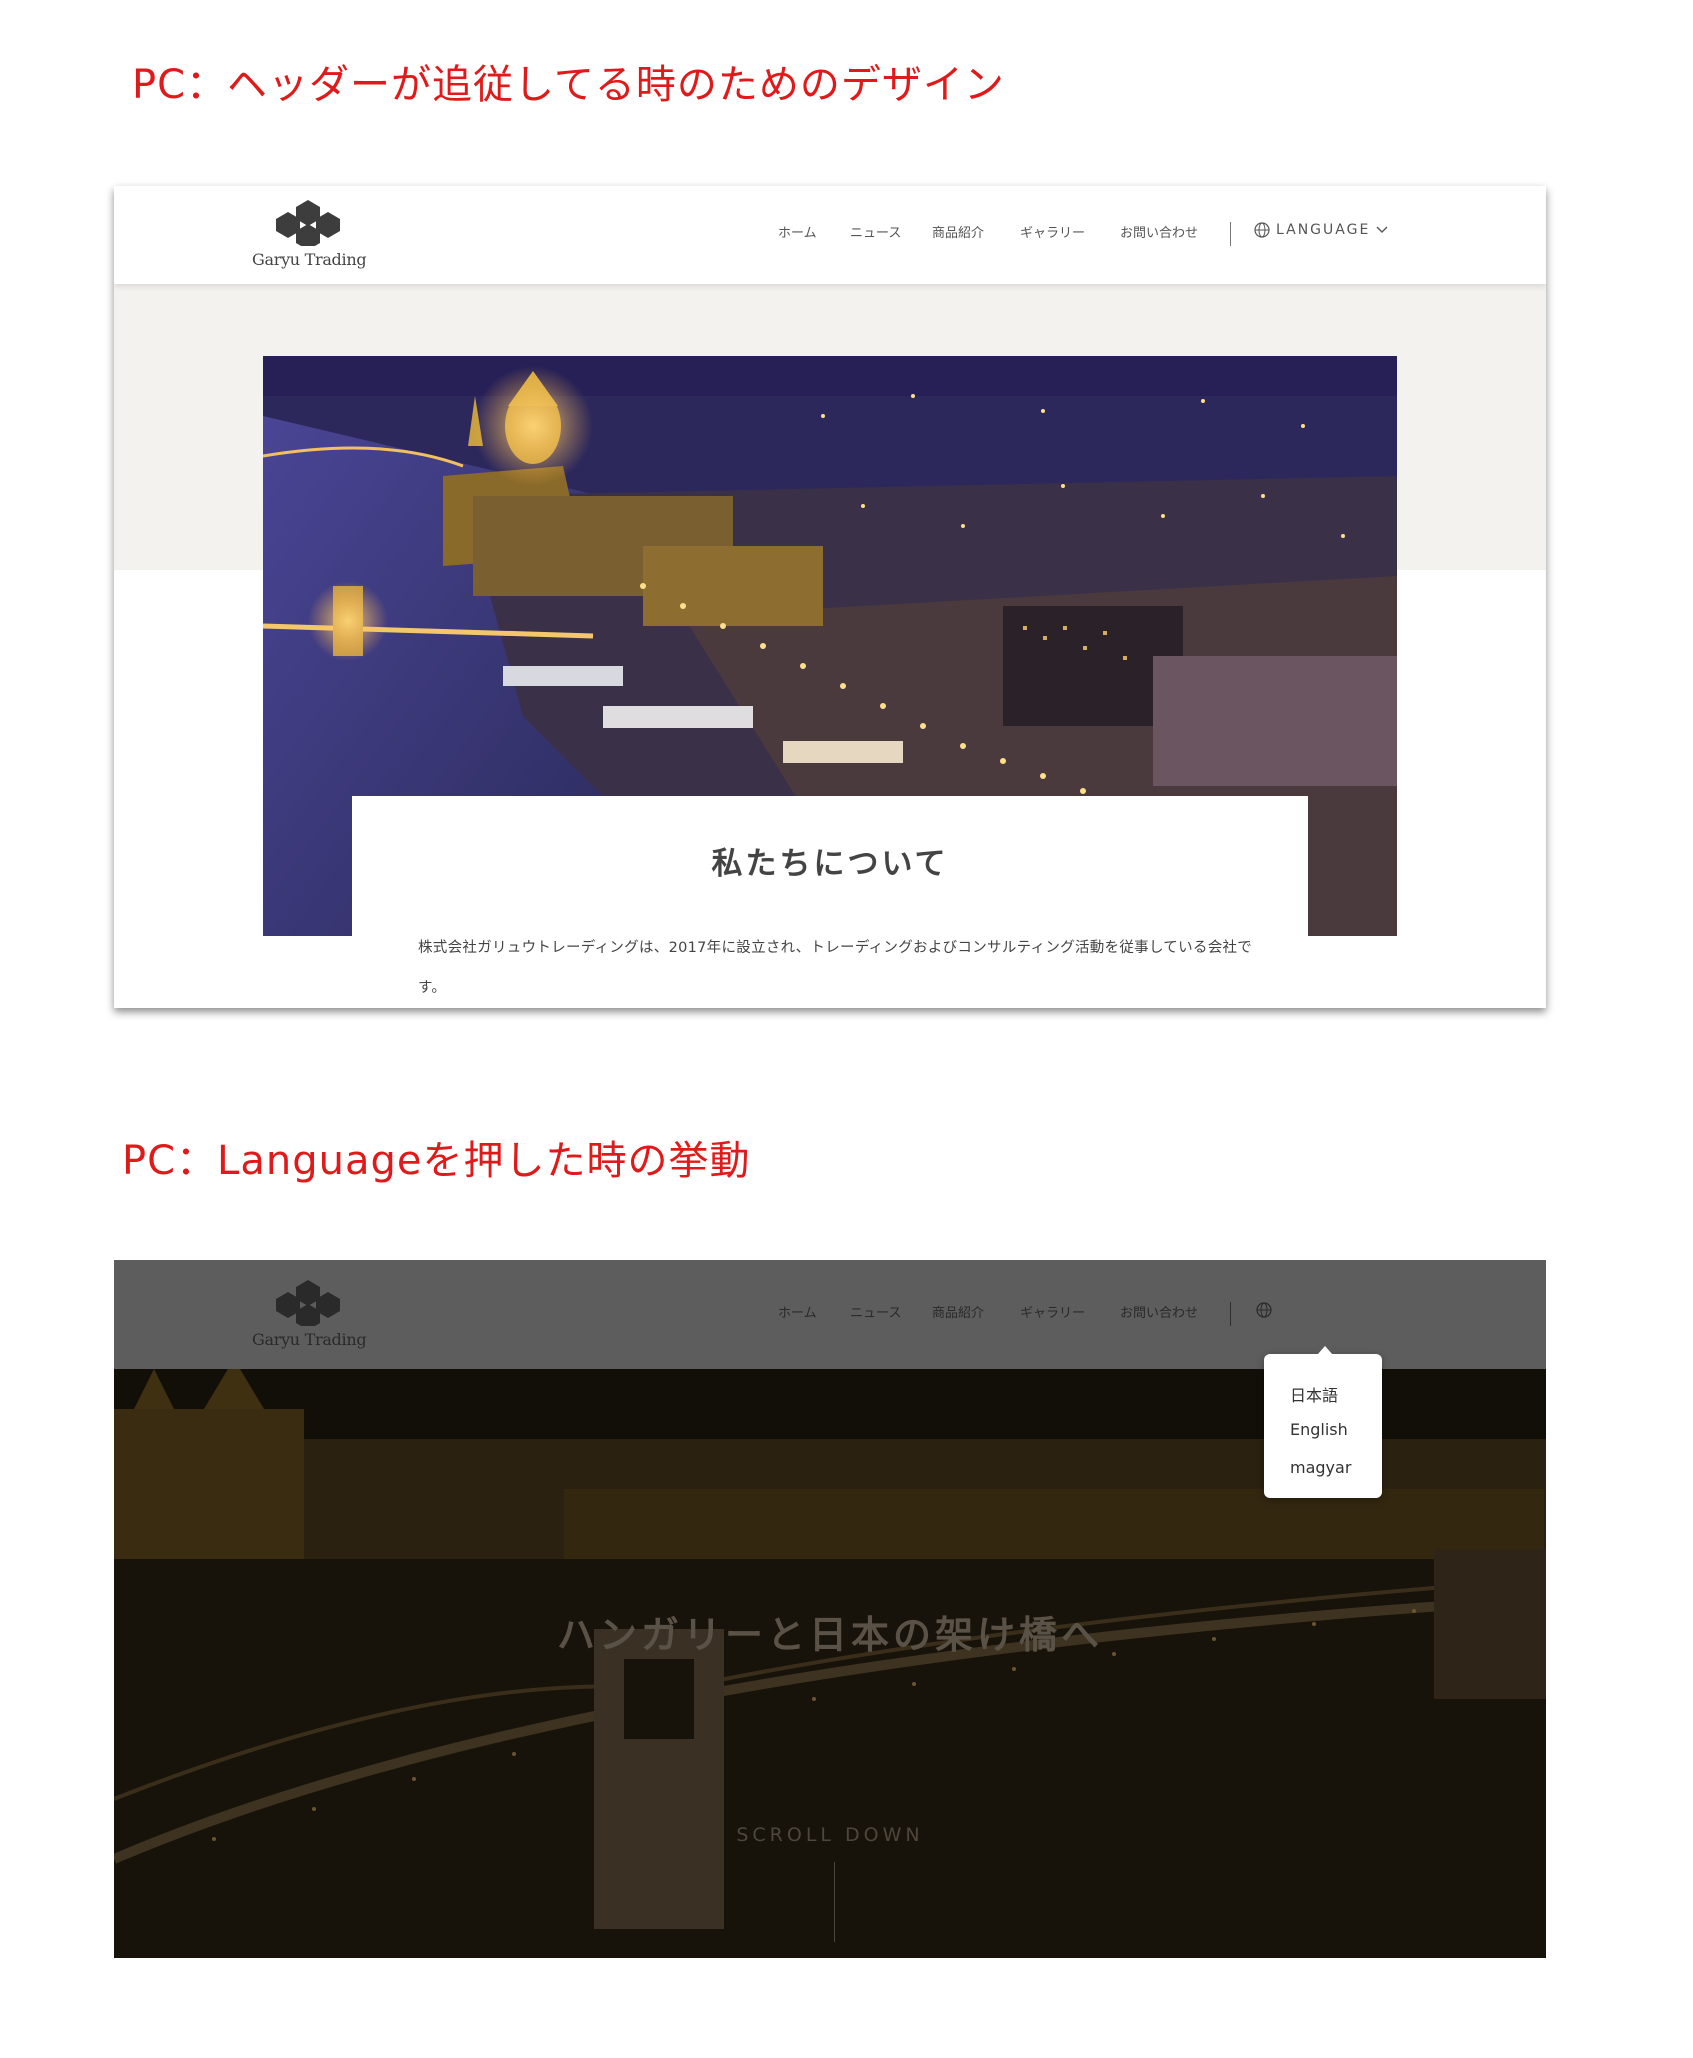 Image resolution: width=1693 pixels, height=2058 pixels. What do you see at coordinates (1320, 1467) in the screenshot?
I see `language-option-hungarian: magyar` at bounding box center [1320, 1467].